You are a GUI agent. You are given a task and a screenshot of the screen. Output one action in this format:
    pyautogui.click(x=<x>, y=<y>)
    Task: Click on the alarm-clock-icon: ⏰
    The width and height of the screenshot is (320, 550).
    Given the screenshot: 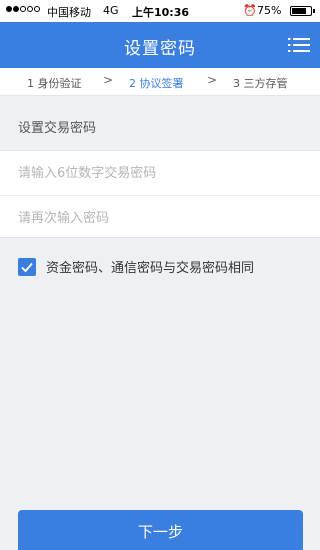 What is the action you would take?
    pyautogui.click(x=250, y=10)
    